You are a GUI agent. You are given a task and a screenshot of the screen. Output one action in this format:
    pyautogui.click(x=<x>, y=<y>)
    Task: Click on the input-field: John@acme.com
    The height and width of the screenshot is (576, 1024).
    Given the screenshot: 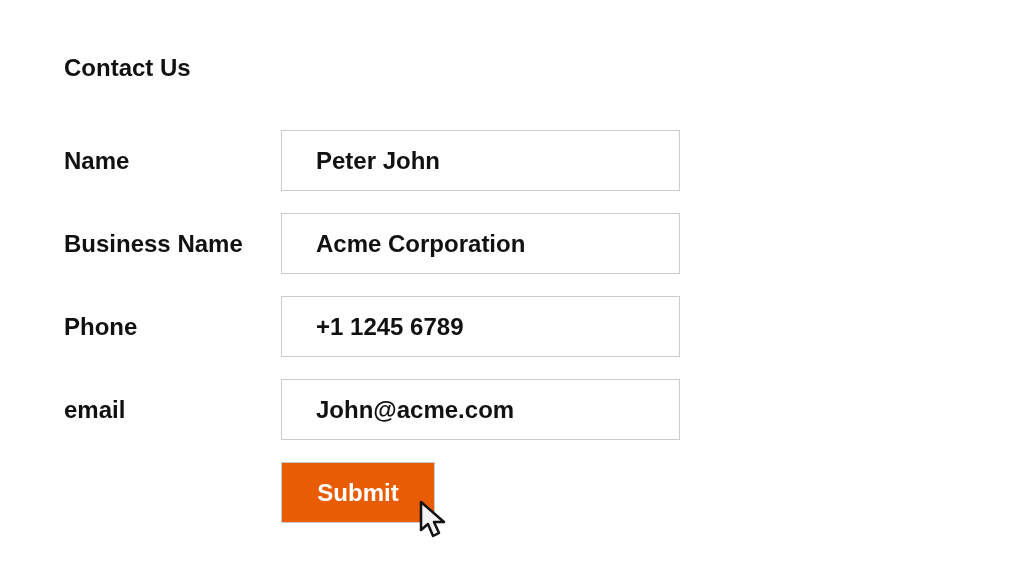 What is the action you would take?
    pyautogui.click(x=480, y=409)
    